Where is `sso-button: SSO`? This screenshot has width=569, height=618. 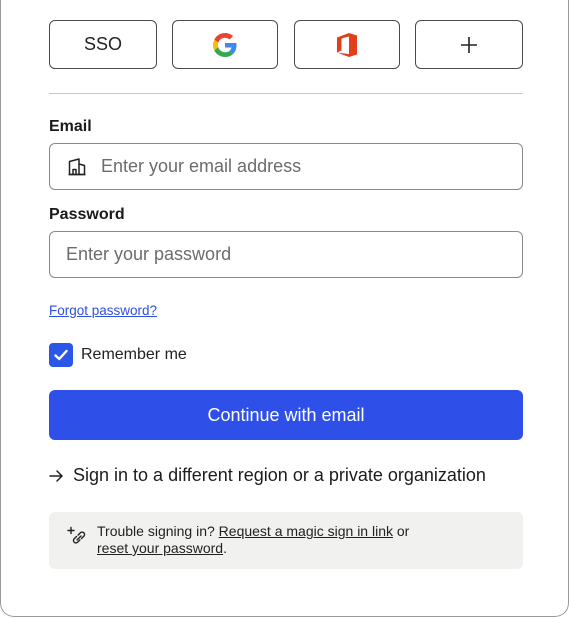
sso-button: SSO is located at coordinates (103, 44).